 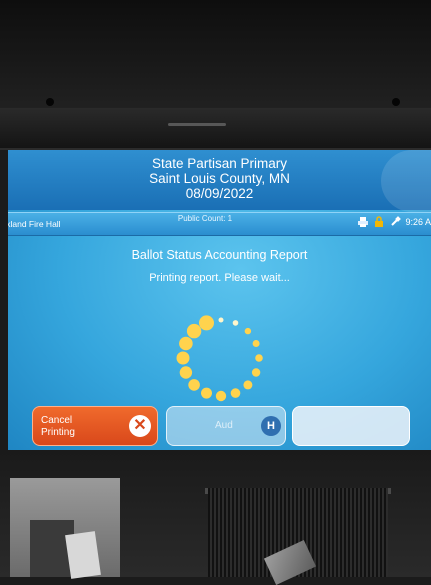 What do you see at coordinates (58, 426) in the screenshot?
I see `cancel-printing-label: Cancel Printing` at bounding box center [58, 426].